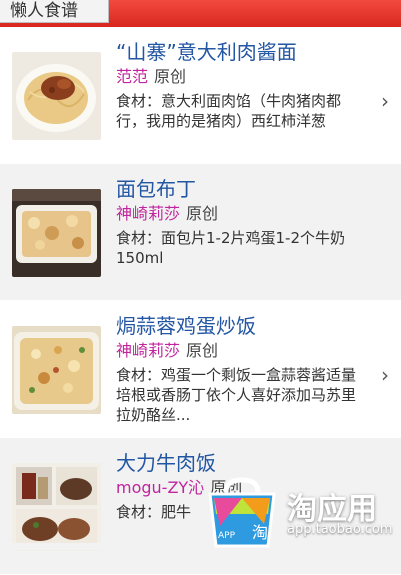 This screenshot has height=575, width=401. Describe the element at coordinates (231, 248) in the screenshot. I see `recipe-description: 食材：面包片1-2片鸡蛋1-2个牛奶150ml` at that location.